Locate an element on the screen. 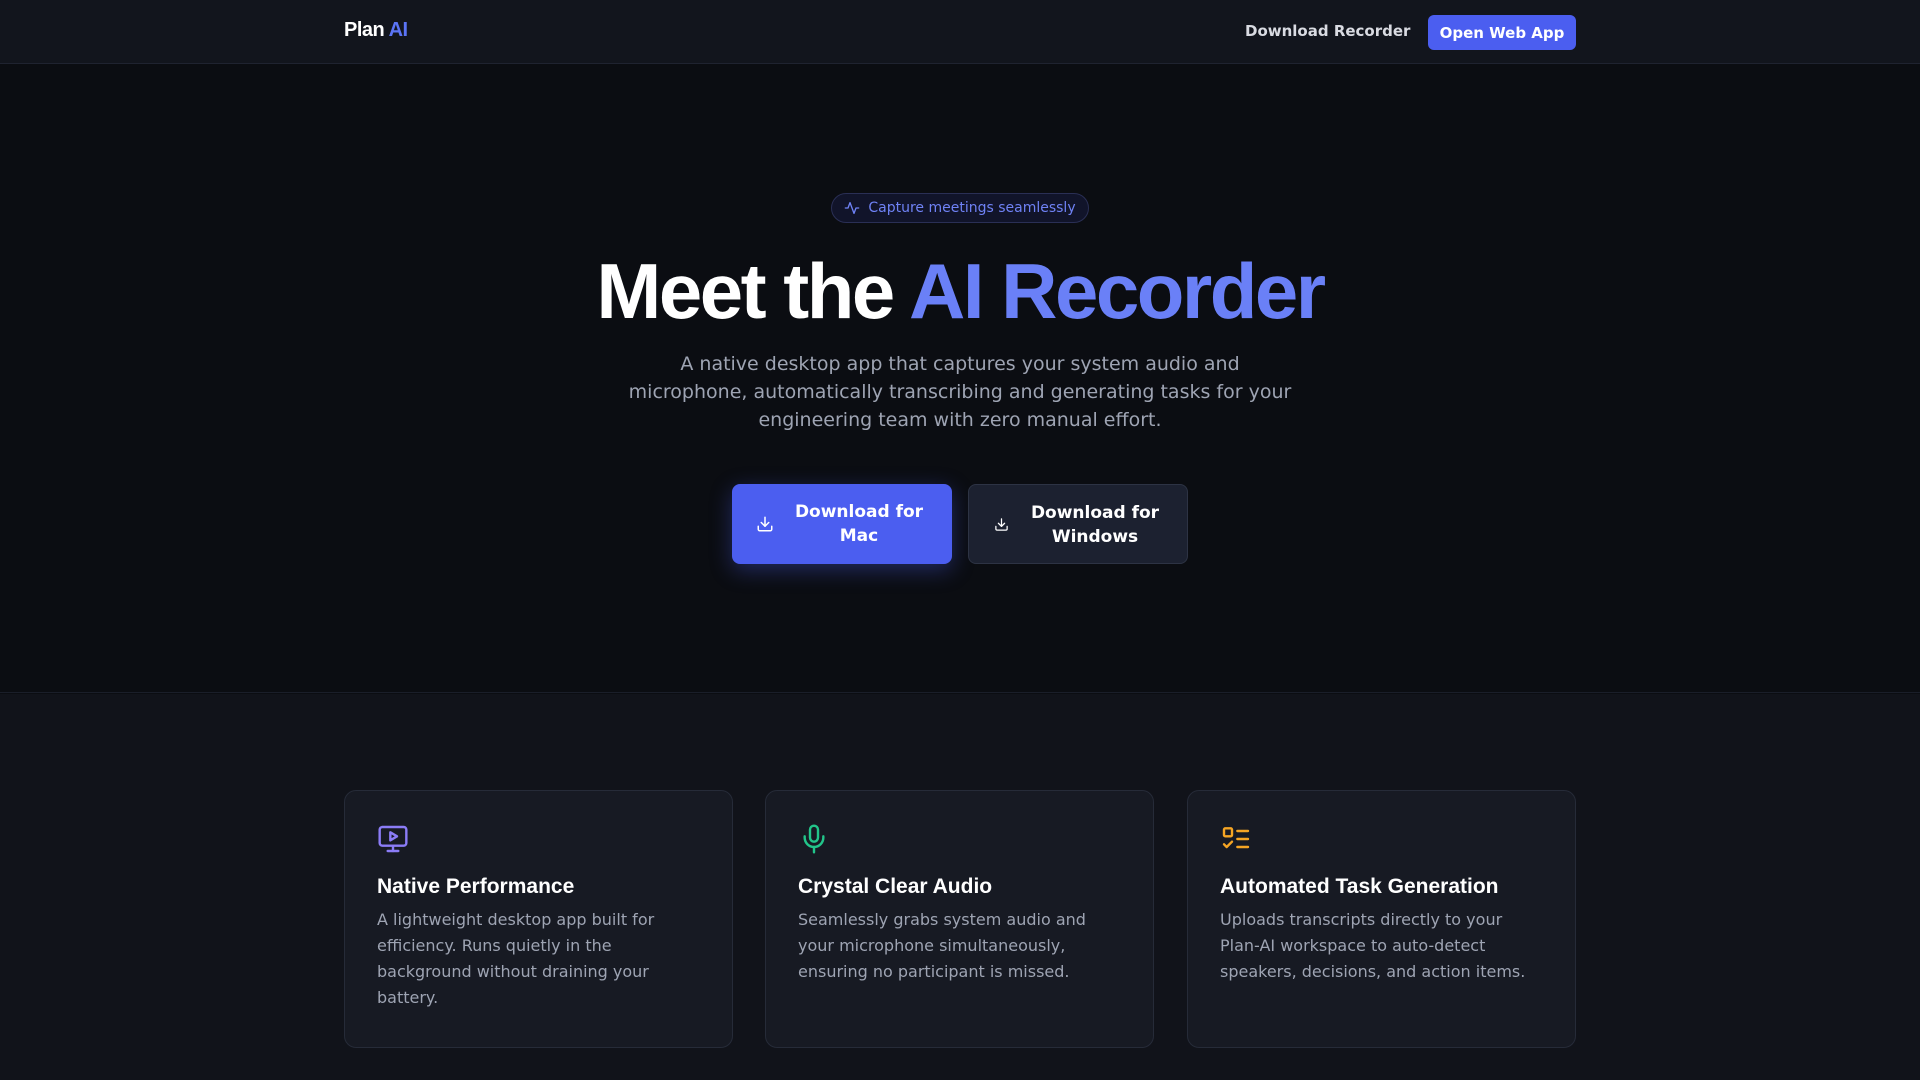 The image size is (1920, 1080). hero-badge: Capture meetings seamlessly is located at coordinates (960, 208).